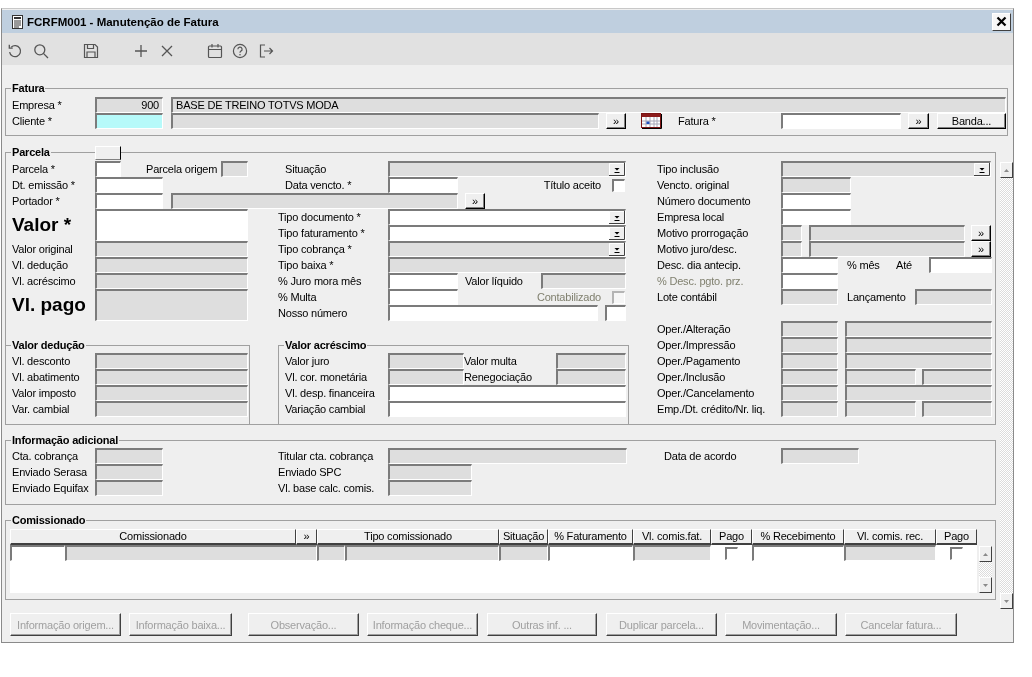 Image resolution: width=1032 pixels, height=677 pixels. I want to click on calendar-icon, so click(651, 121).